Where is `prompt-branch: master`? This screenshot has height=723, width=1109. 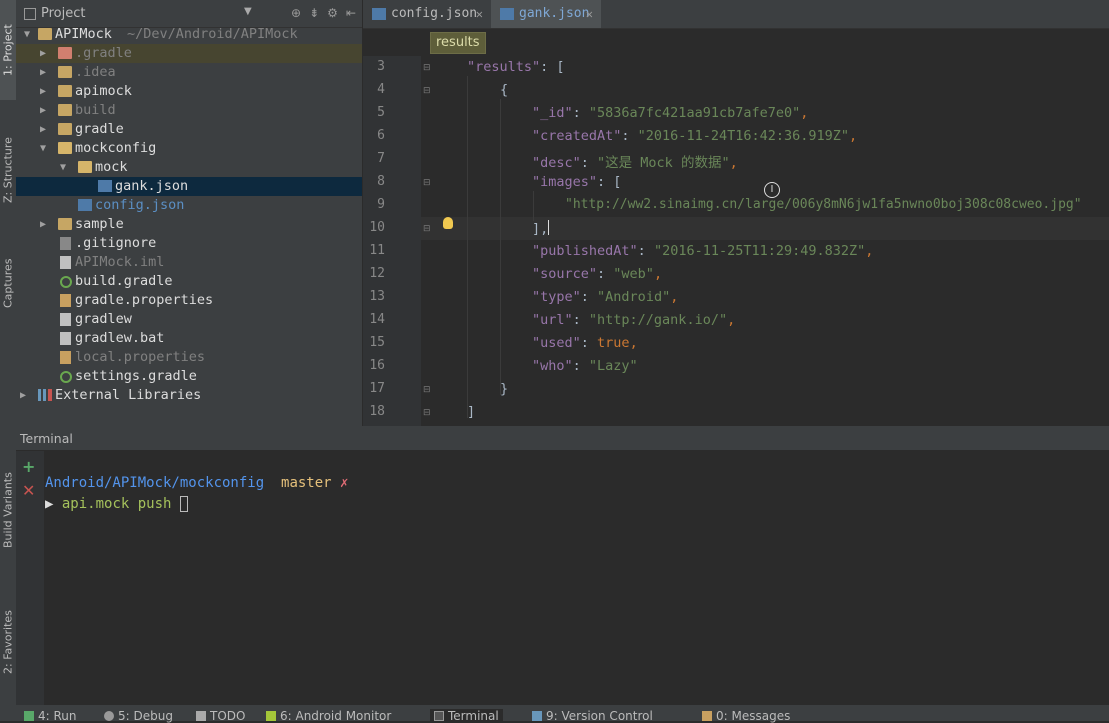 prompt-branch: master is located at coordinates (306, 483).